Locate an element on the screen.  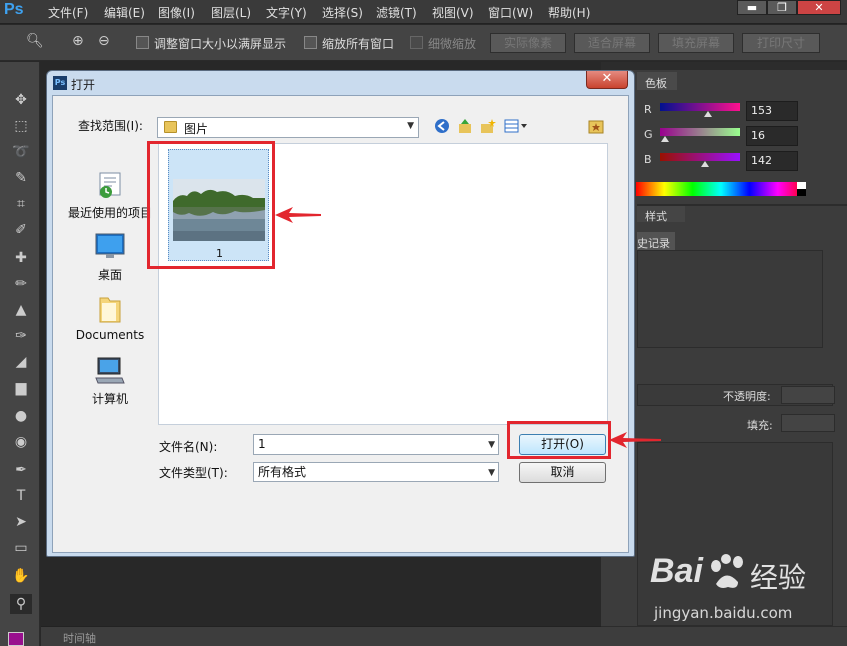
brush-tool-icon: ✏ is located at coordinates (21, 284).